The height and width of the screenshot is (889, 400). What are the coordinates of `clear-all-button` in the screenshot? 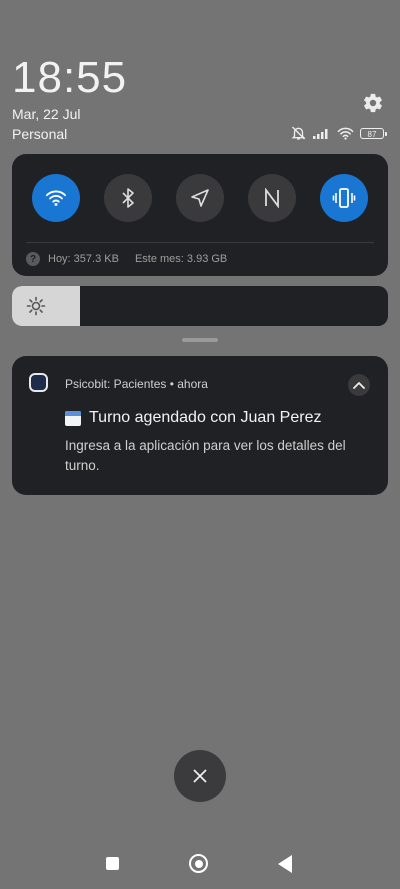 It's located at (200, 776).